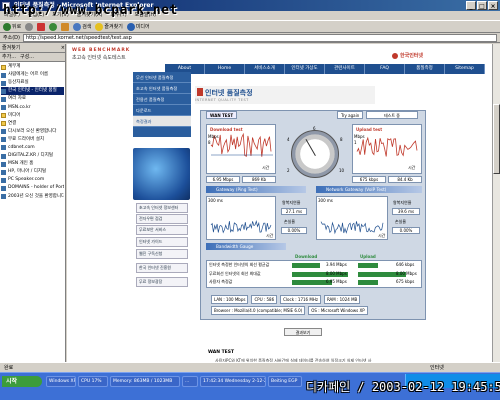  Describe the element at coordinates (26, 180) in the screenshot. I see `favorites-item-label: PC Speaker.com` at that location.